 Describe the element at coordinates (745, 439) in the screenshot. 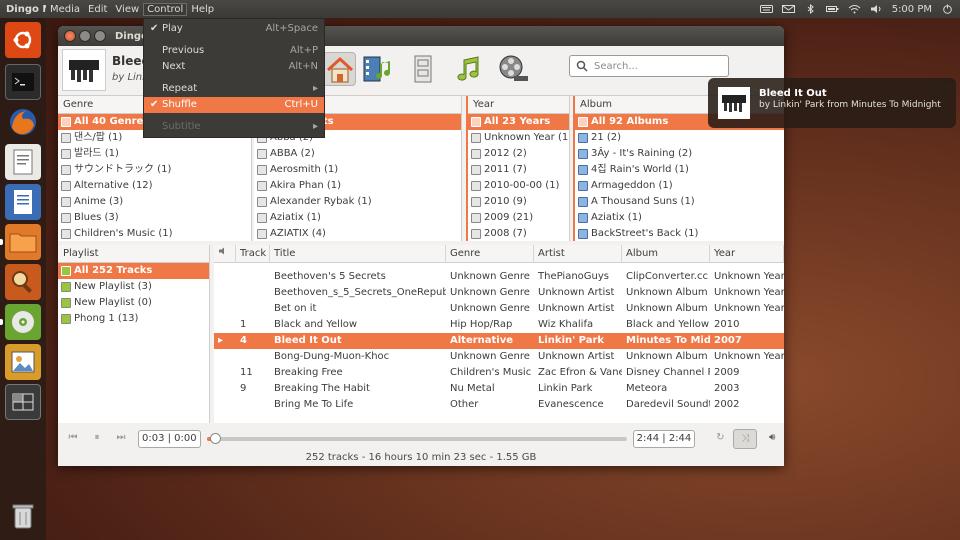

I see `shuffle-icon: ⤨` at that location.